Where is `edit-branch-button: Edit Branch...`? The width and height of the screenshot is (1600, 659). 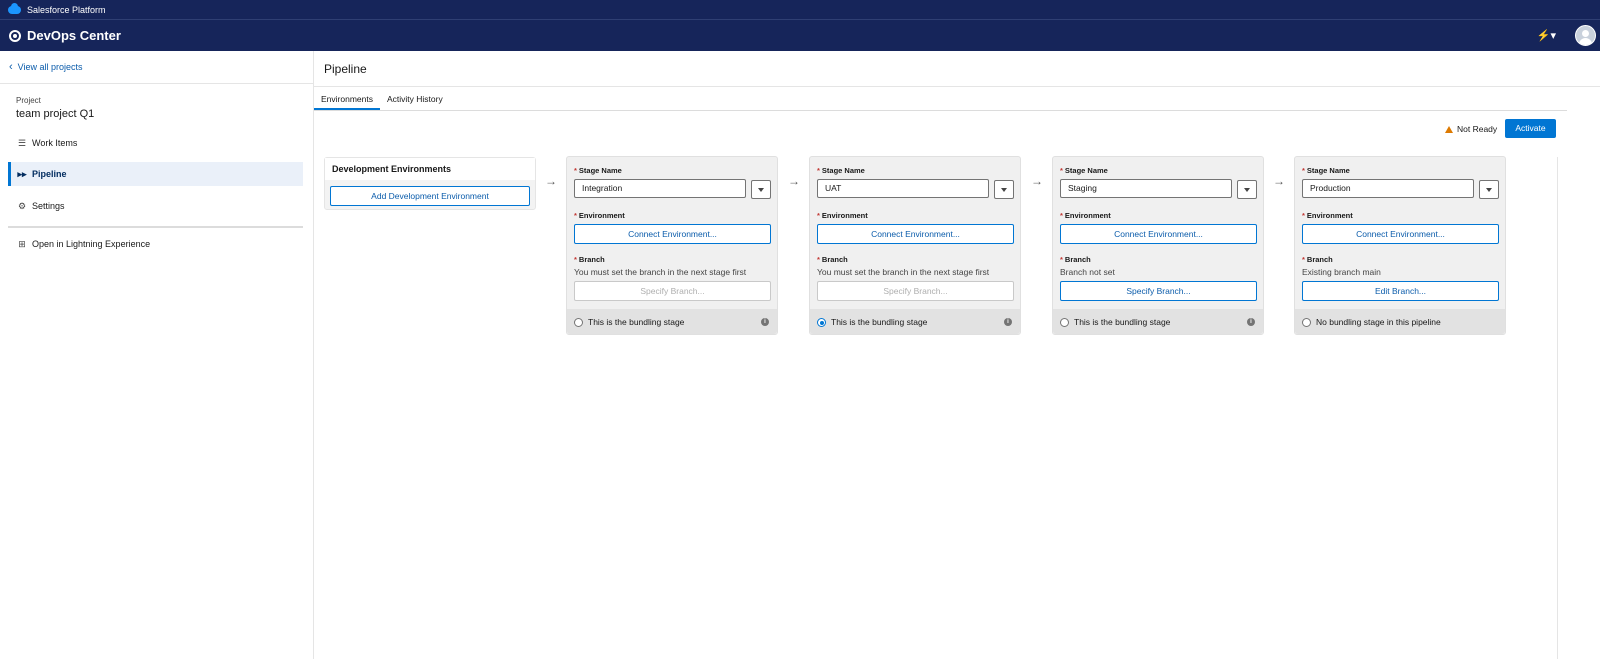 edit-branch-button: Edit Branch... is located at coordinates (1400, 291).